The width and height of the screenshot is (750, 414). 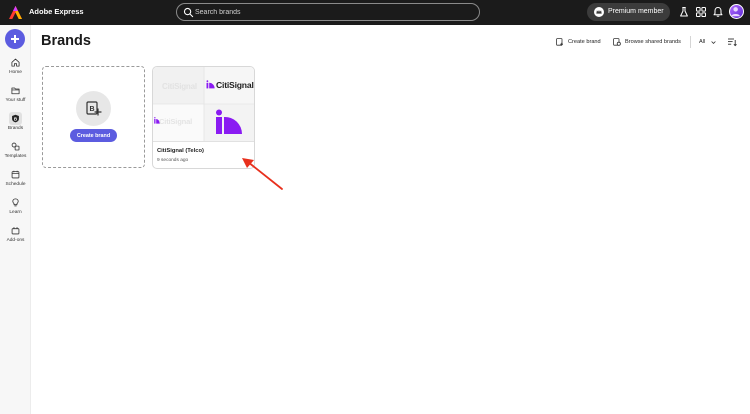 I want to click on lightbulb-icon-wrap, so click(x=15, y=202).